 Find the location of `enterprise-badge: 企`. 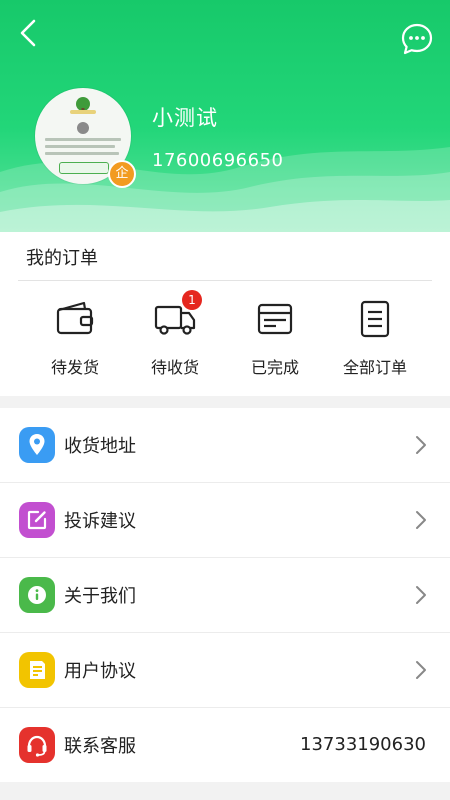

enterprise-badge: 企 is located at coordinates (122, 174).